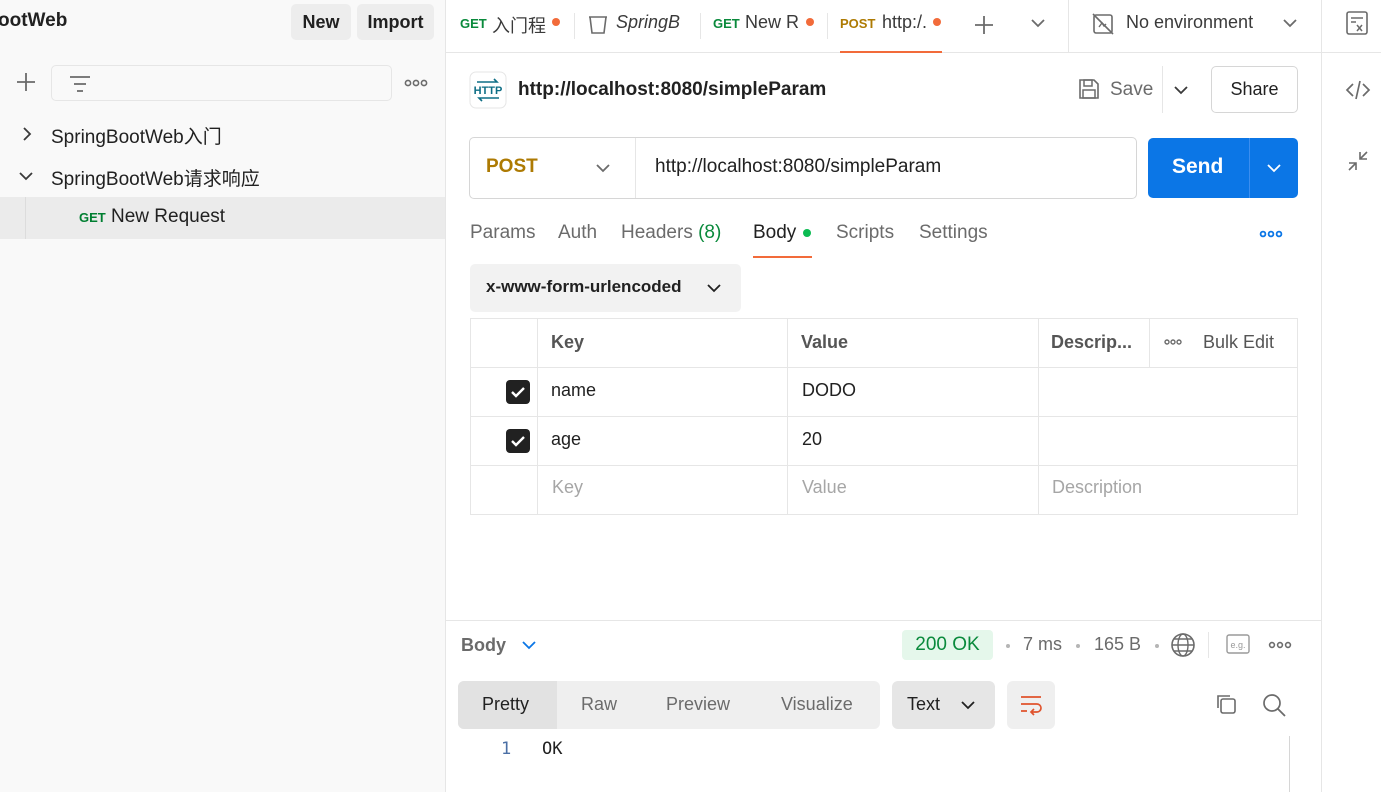 The width and height of the screenshot is (1381, 792). Describe the element at coordinates (1249, 168) in the screenshot. I see `send-split-divider` at that location.